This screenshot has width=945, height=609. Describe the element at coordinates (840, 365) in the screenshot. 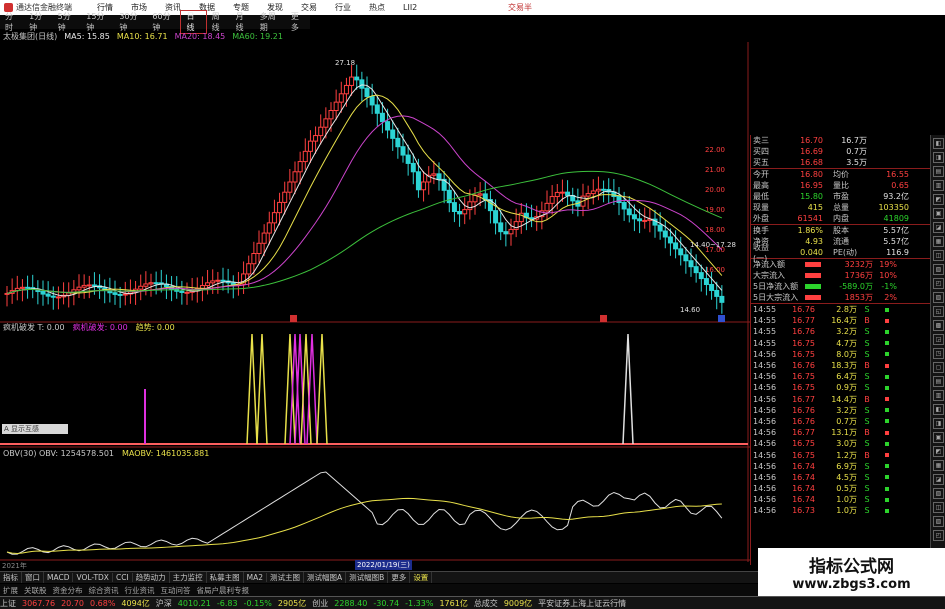

I see `tick-row: 14:56 16.76 18.3万 B` at that location.